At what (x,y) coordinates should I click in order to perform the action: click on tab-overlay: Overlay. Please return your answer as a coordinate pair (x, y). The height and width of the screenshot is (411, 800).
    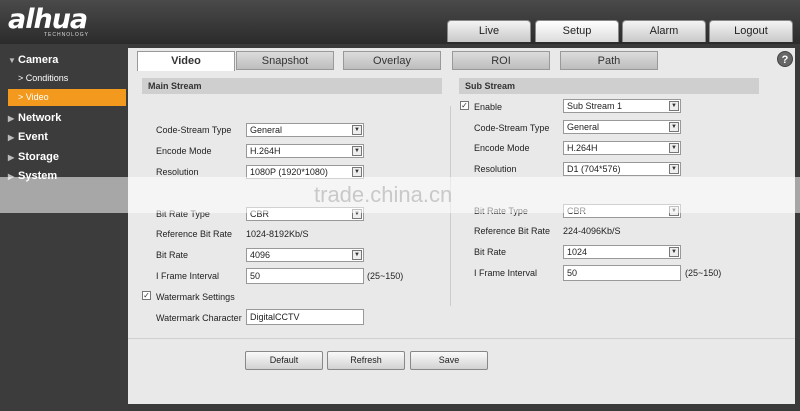
    Looking at the image, I should click on (392, 60).